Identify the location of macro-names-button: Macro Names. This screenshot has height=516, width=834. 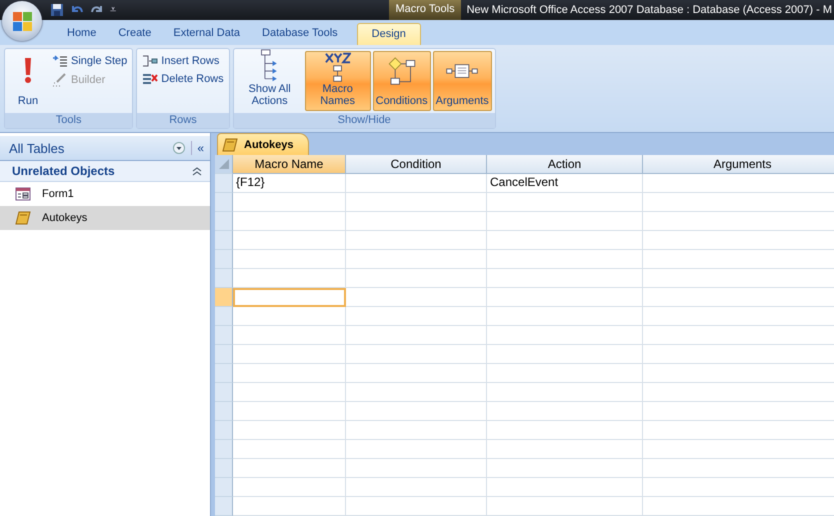
(337, 81).